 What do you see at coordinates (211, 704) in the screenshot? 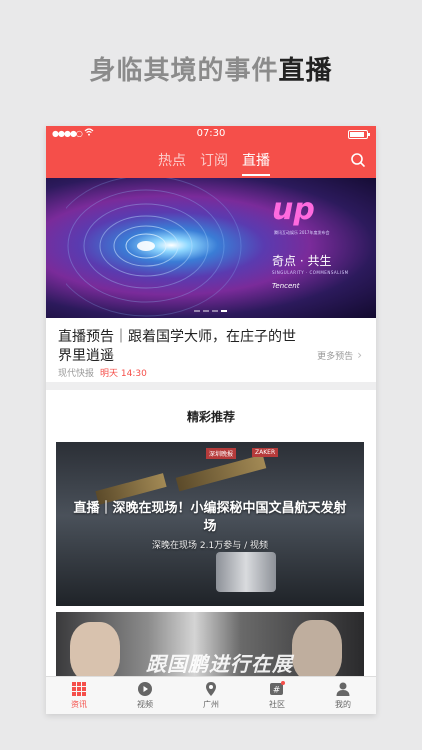
I see `tab-label: 广州` at bounding box center [211, 704].